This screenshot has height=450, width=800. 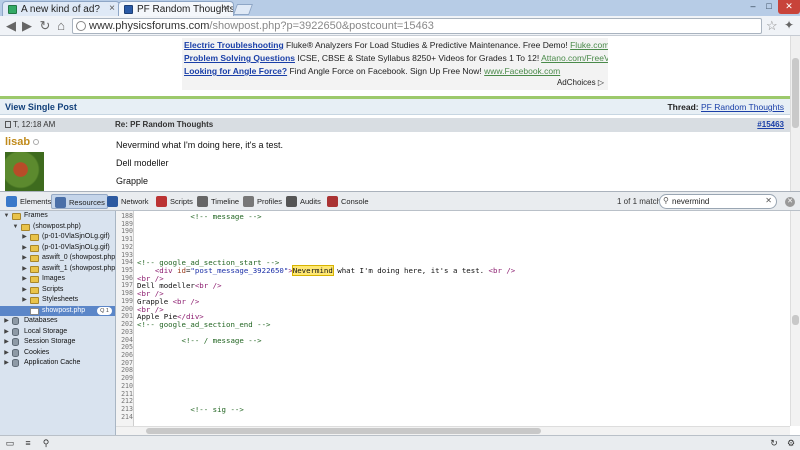 What do you see at coordinates (34, 311) in the screenshot?
I see `document-icon` at bounding box center [34, 311].